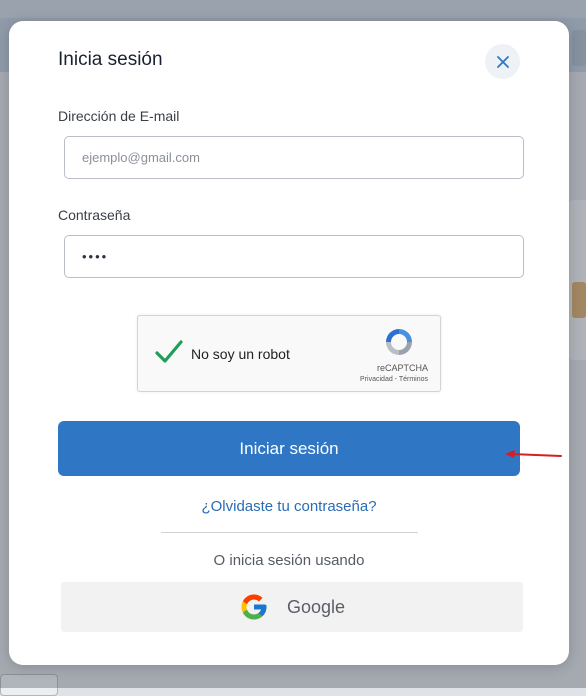 This screenshot has width=586, height=696. Describe the element at coordinates (289, 560) in the screenshot. I see `alt-login-text: O inicia sesión usando` at that location.